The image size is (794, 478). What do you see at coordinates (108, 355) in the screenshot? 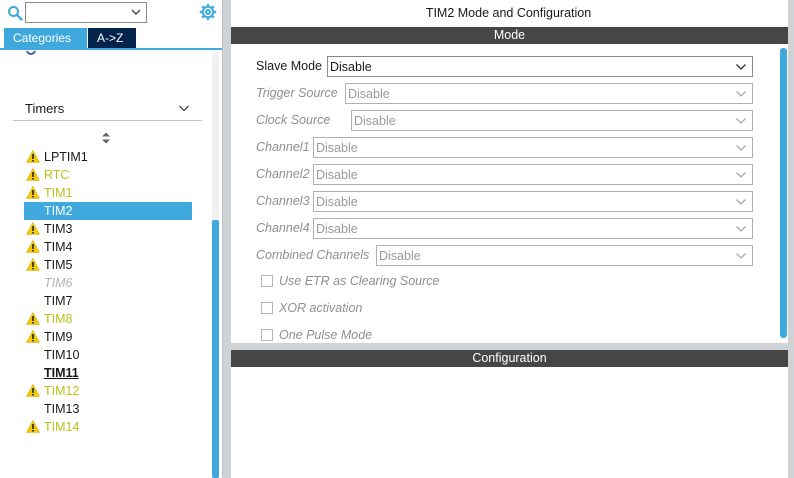
I see `peripheral-item-tim10: TIM10` at bounding box center [108, 355].